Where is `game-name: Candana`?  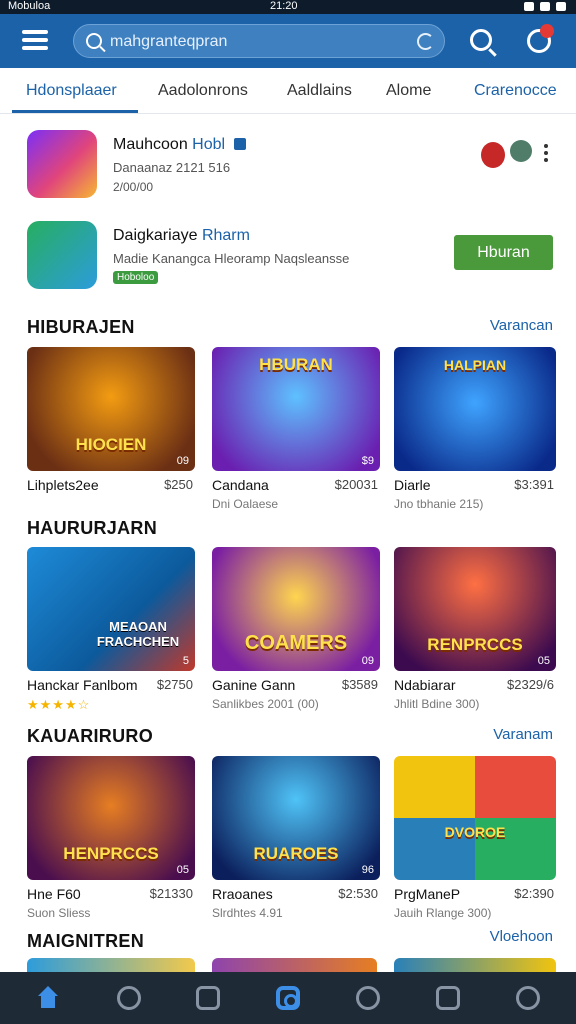 game-name: Candana is located at coordinates (240, 485).